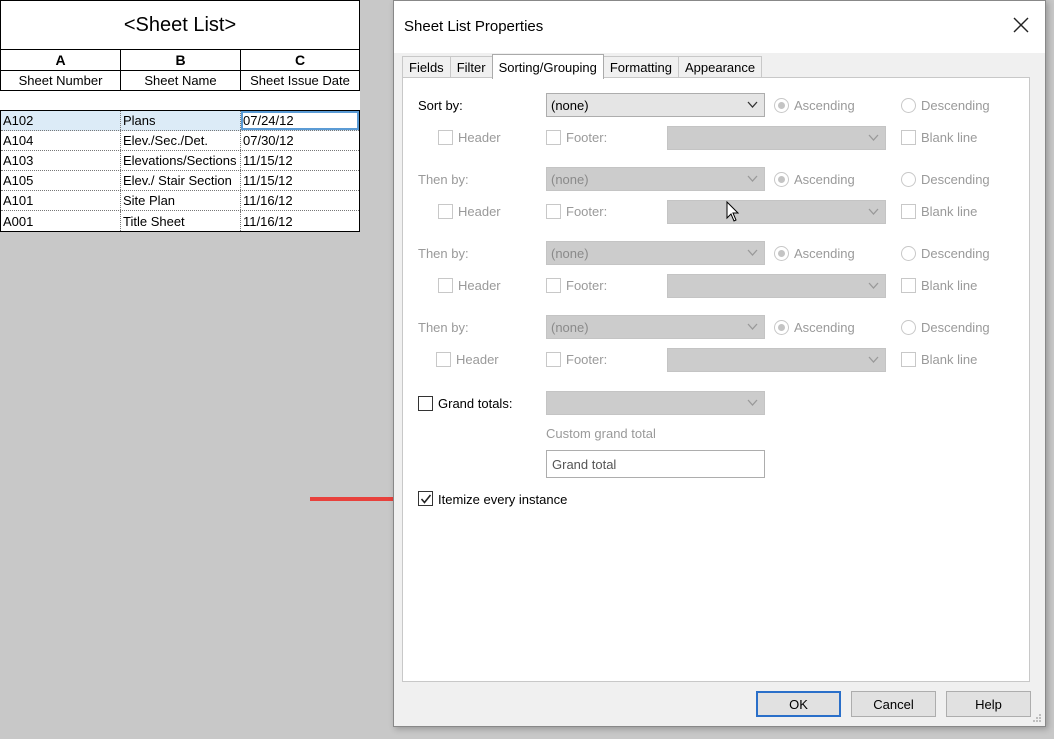 The width and height of the screenshot is (1054, 739). Describe the element at coordinates (988, 704) in the screenshot. I see `help-button: Help` at that location.